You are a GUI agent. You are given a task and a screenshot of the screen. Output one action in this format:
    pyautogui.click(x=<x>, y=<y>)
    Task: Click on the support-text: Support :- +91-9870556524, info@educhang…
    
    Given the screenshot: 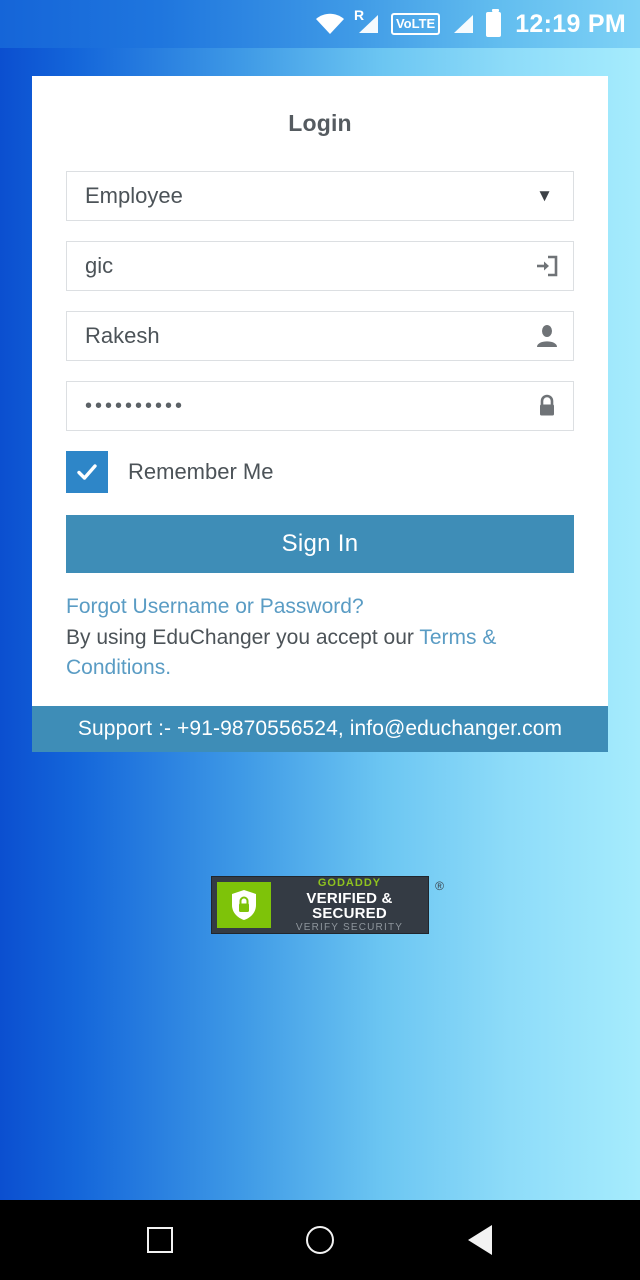 What is the action you would take?
    pyautogui.click(x=320, y=728)
    